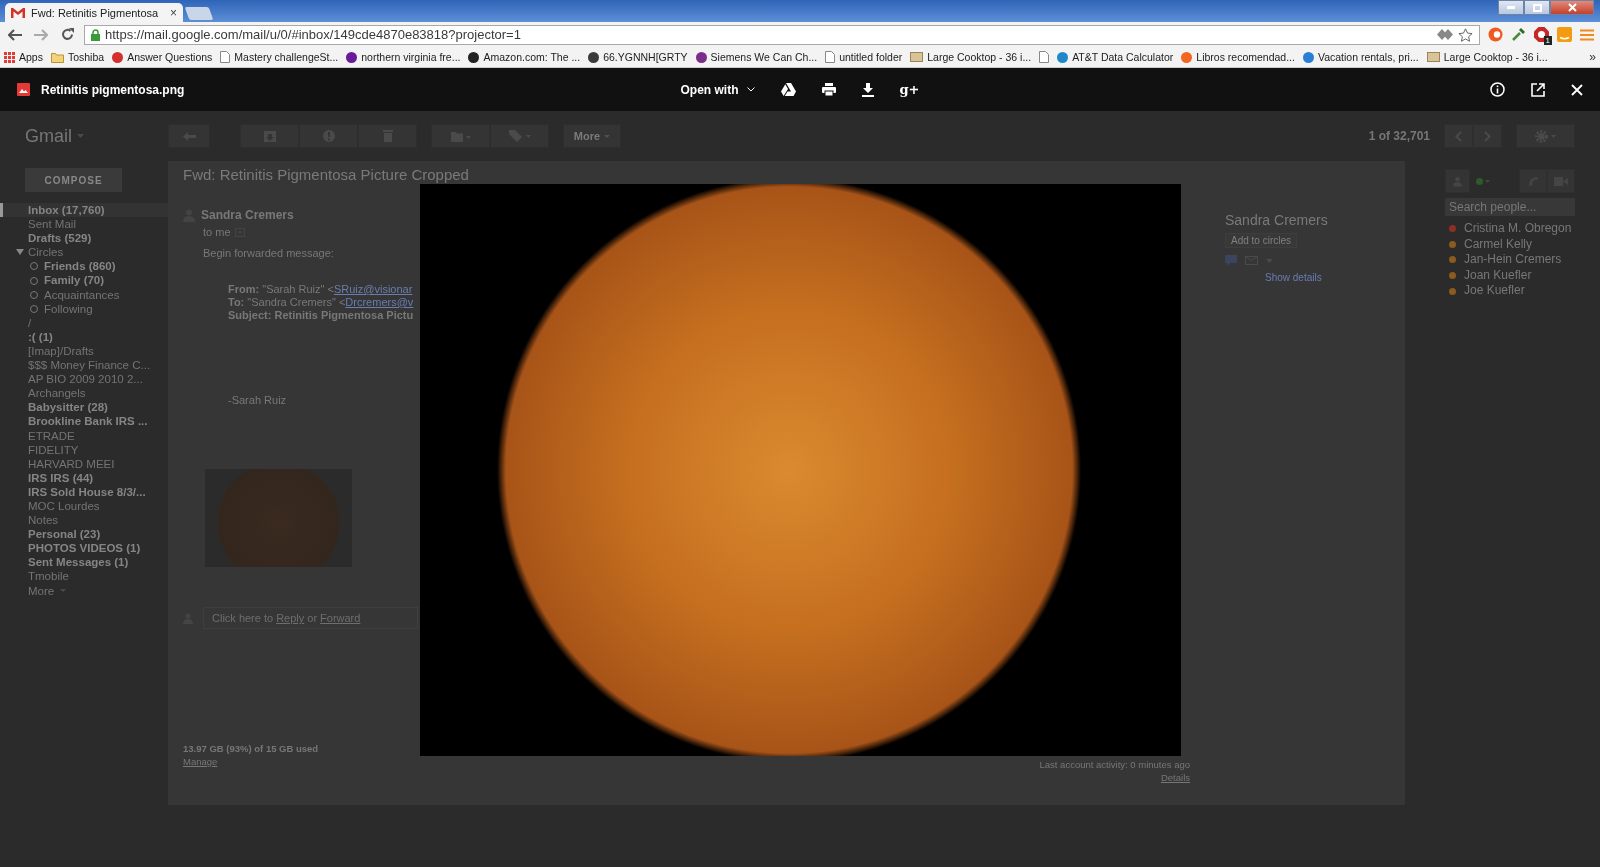  I want to click on phone-button, so click(1533, 181).